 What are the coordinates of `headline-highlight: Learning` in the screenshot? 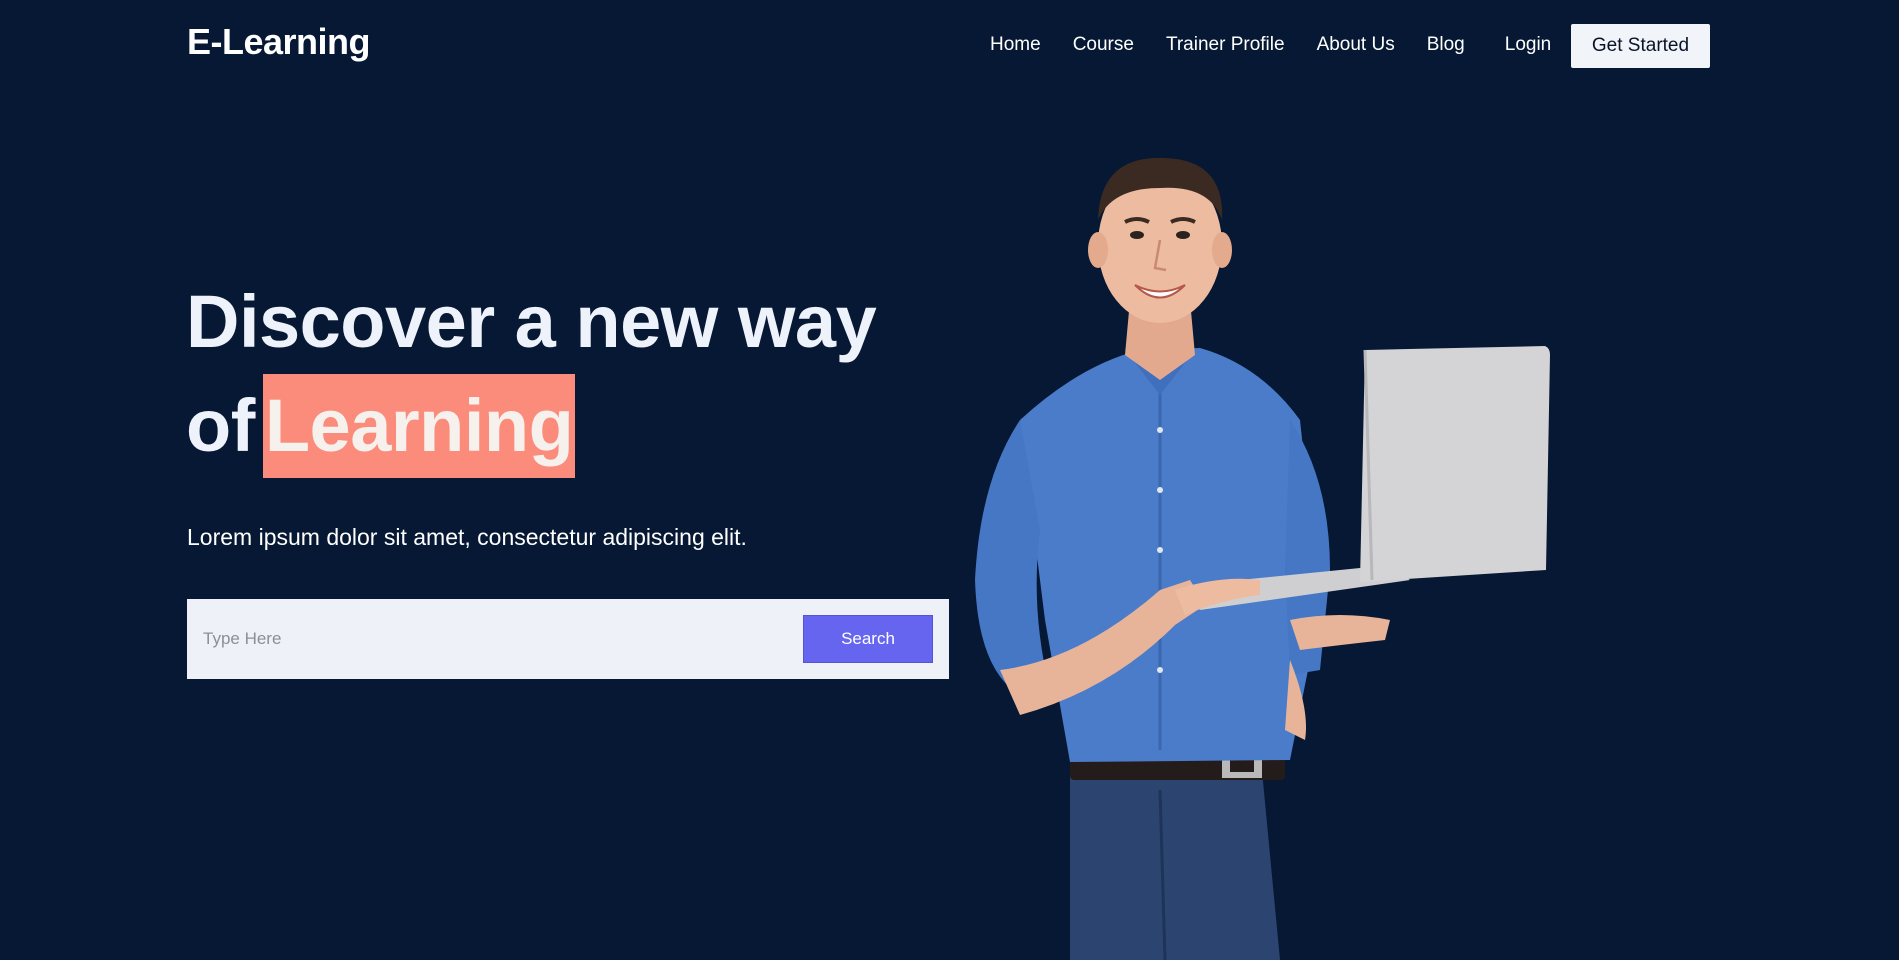 It's located at (419, 426).